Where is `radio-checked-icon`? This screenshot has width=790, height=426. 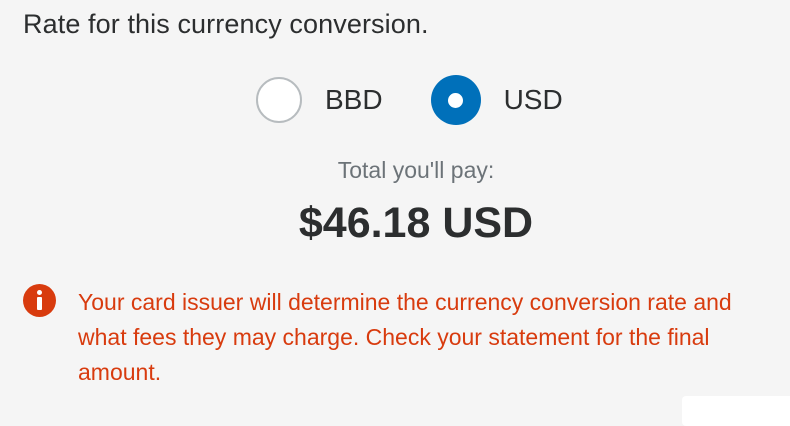
radio-checked-icon is located at coordinates (455, 100).